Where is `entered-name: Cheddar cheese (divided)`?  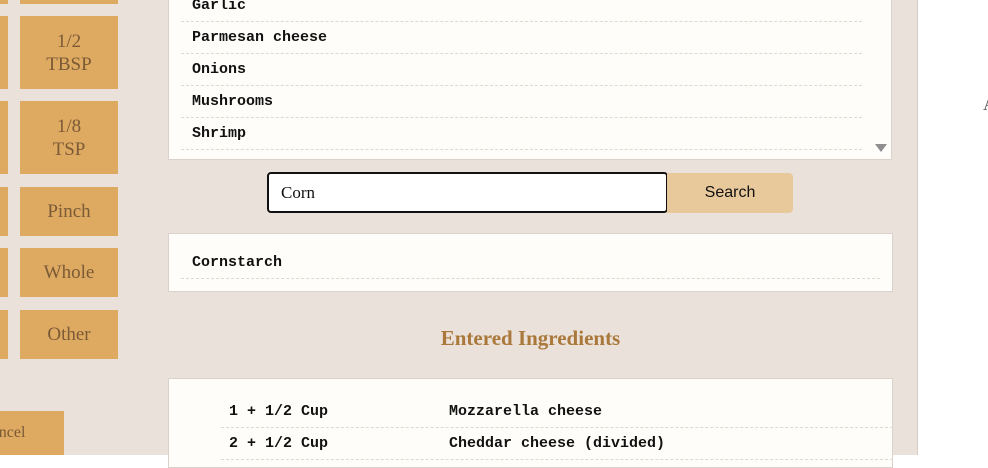 entered-name: Cheddar cheese (divided) is located at coordinates (557, 443).